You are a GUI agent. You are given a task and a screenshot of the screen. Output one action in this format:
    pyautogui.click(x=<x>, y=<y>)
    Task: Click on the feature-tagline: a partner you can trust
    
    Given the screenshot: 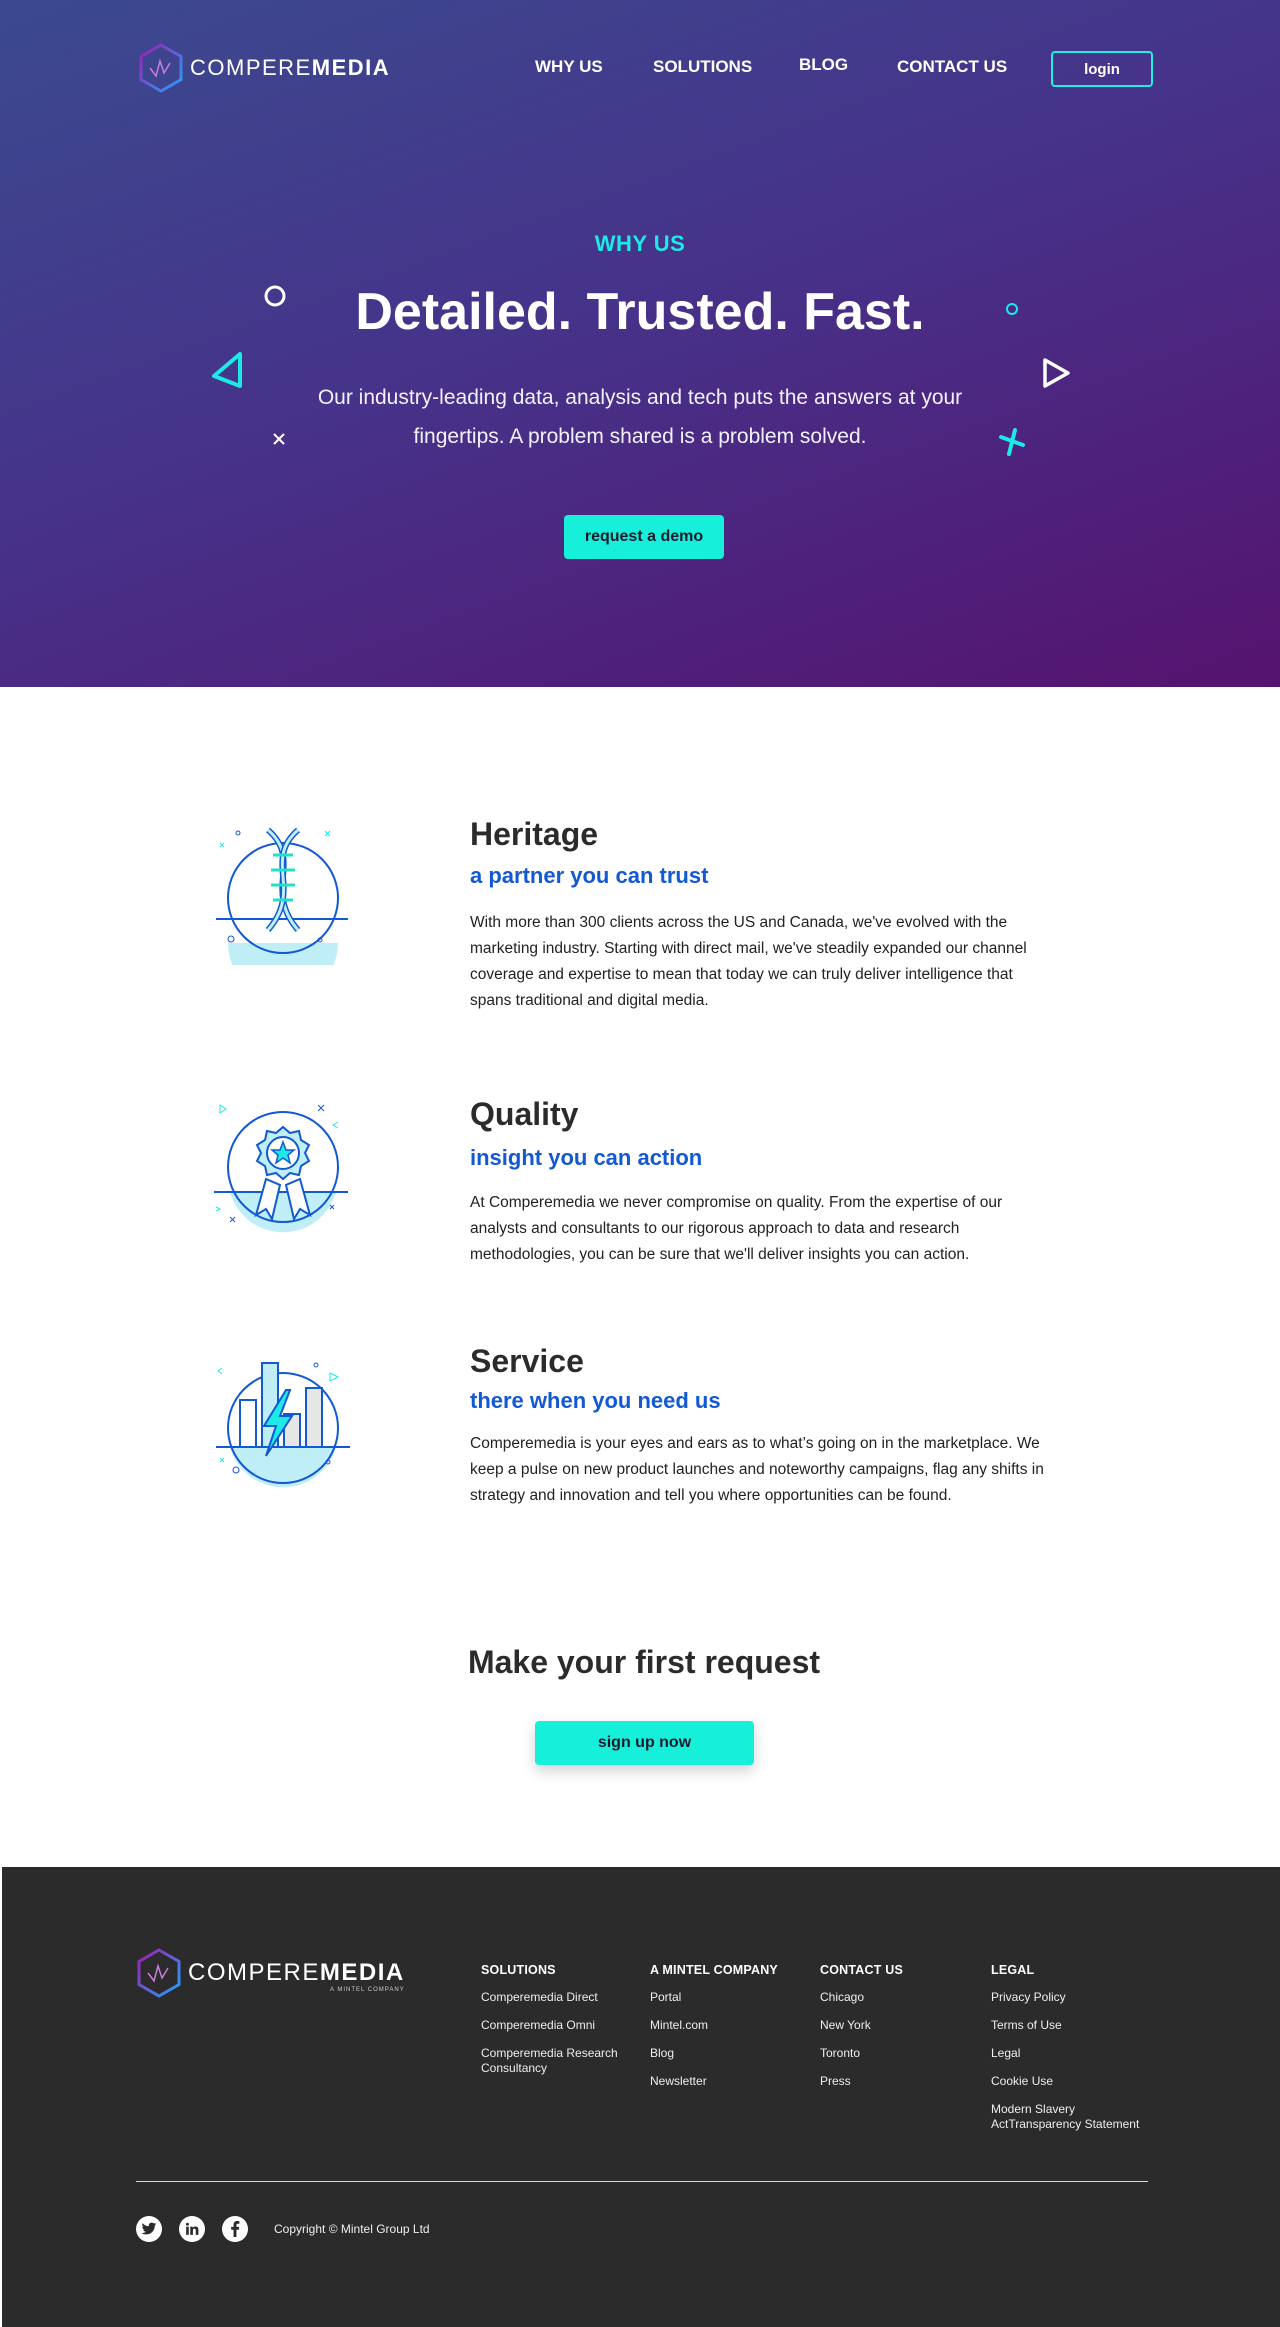 What is the action you would take?
    pyautogui.click(x=589, y=875)
    